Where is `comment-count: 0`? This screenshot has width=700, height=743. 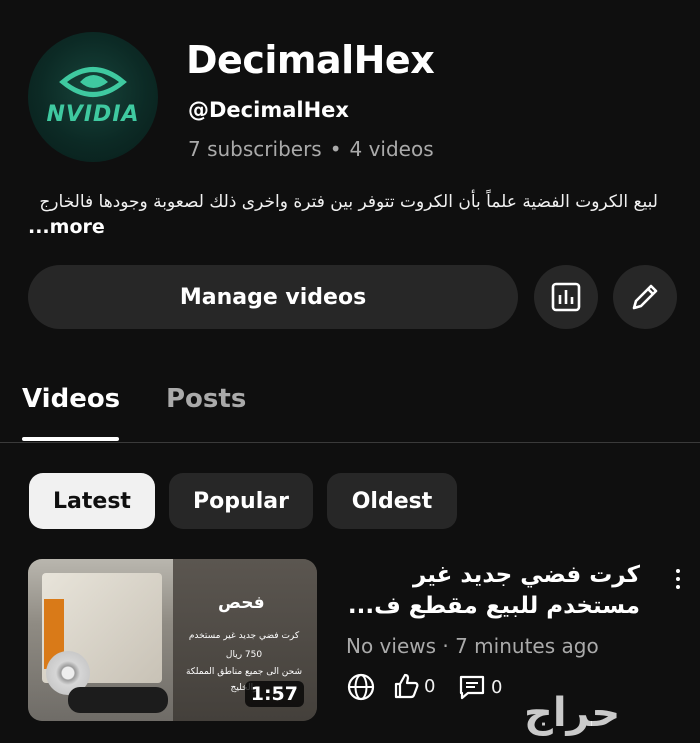 comment-count: 0 is located at coordinates (497, 687).